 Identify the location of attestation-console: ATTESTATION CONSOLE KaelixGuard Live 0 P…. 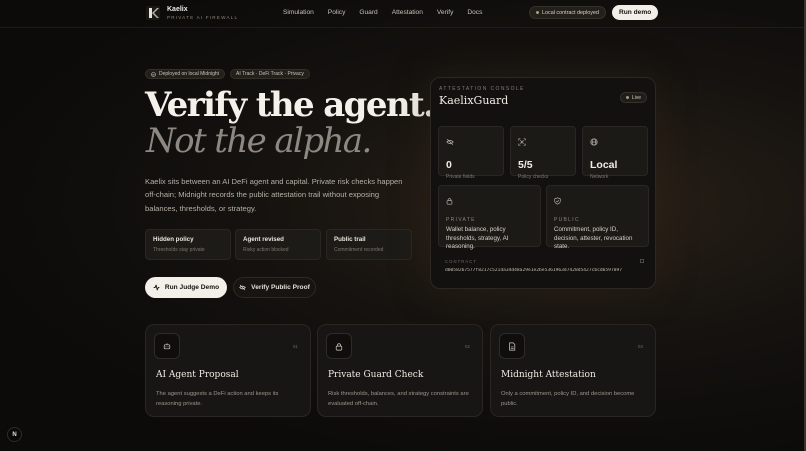
(543, 183).